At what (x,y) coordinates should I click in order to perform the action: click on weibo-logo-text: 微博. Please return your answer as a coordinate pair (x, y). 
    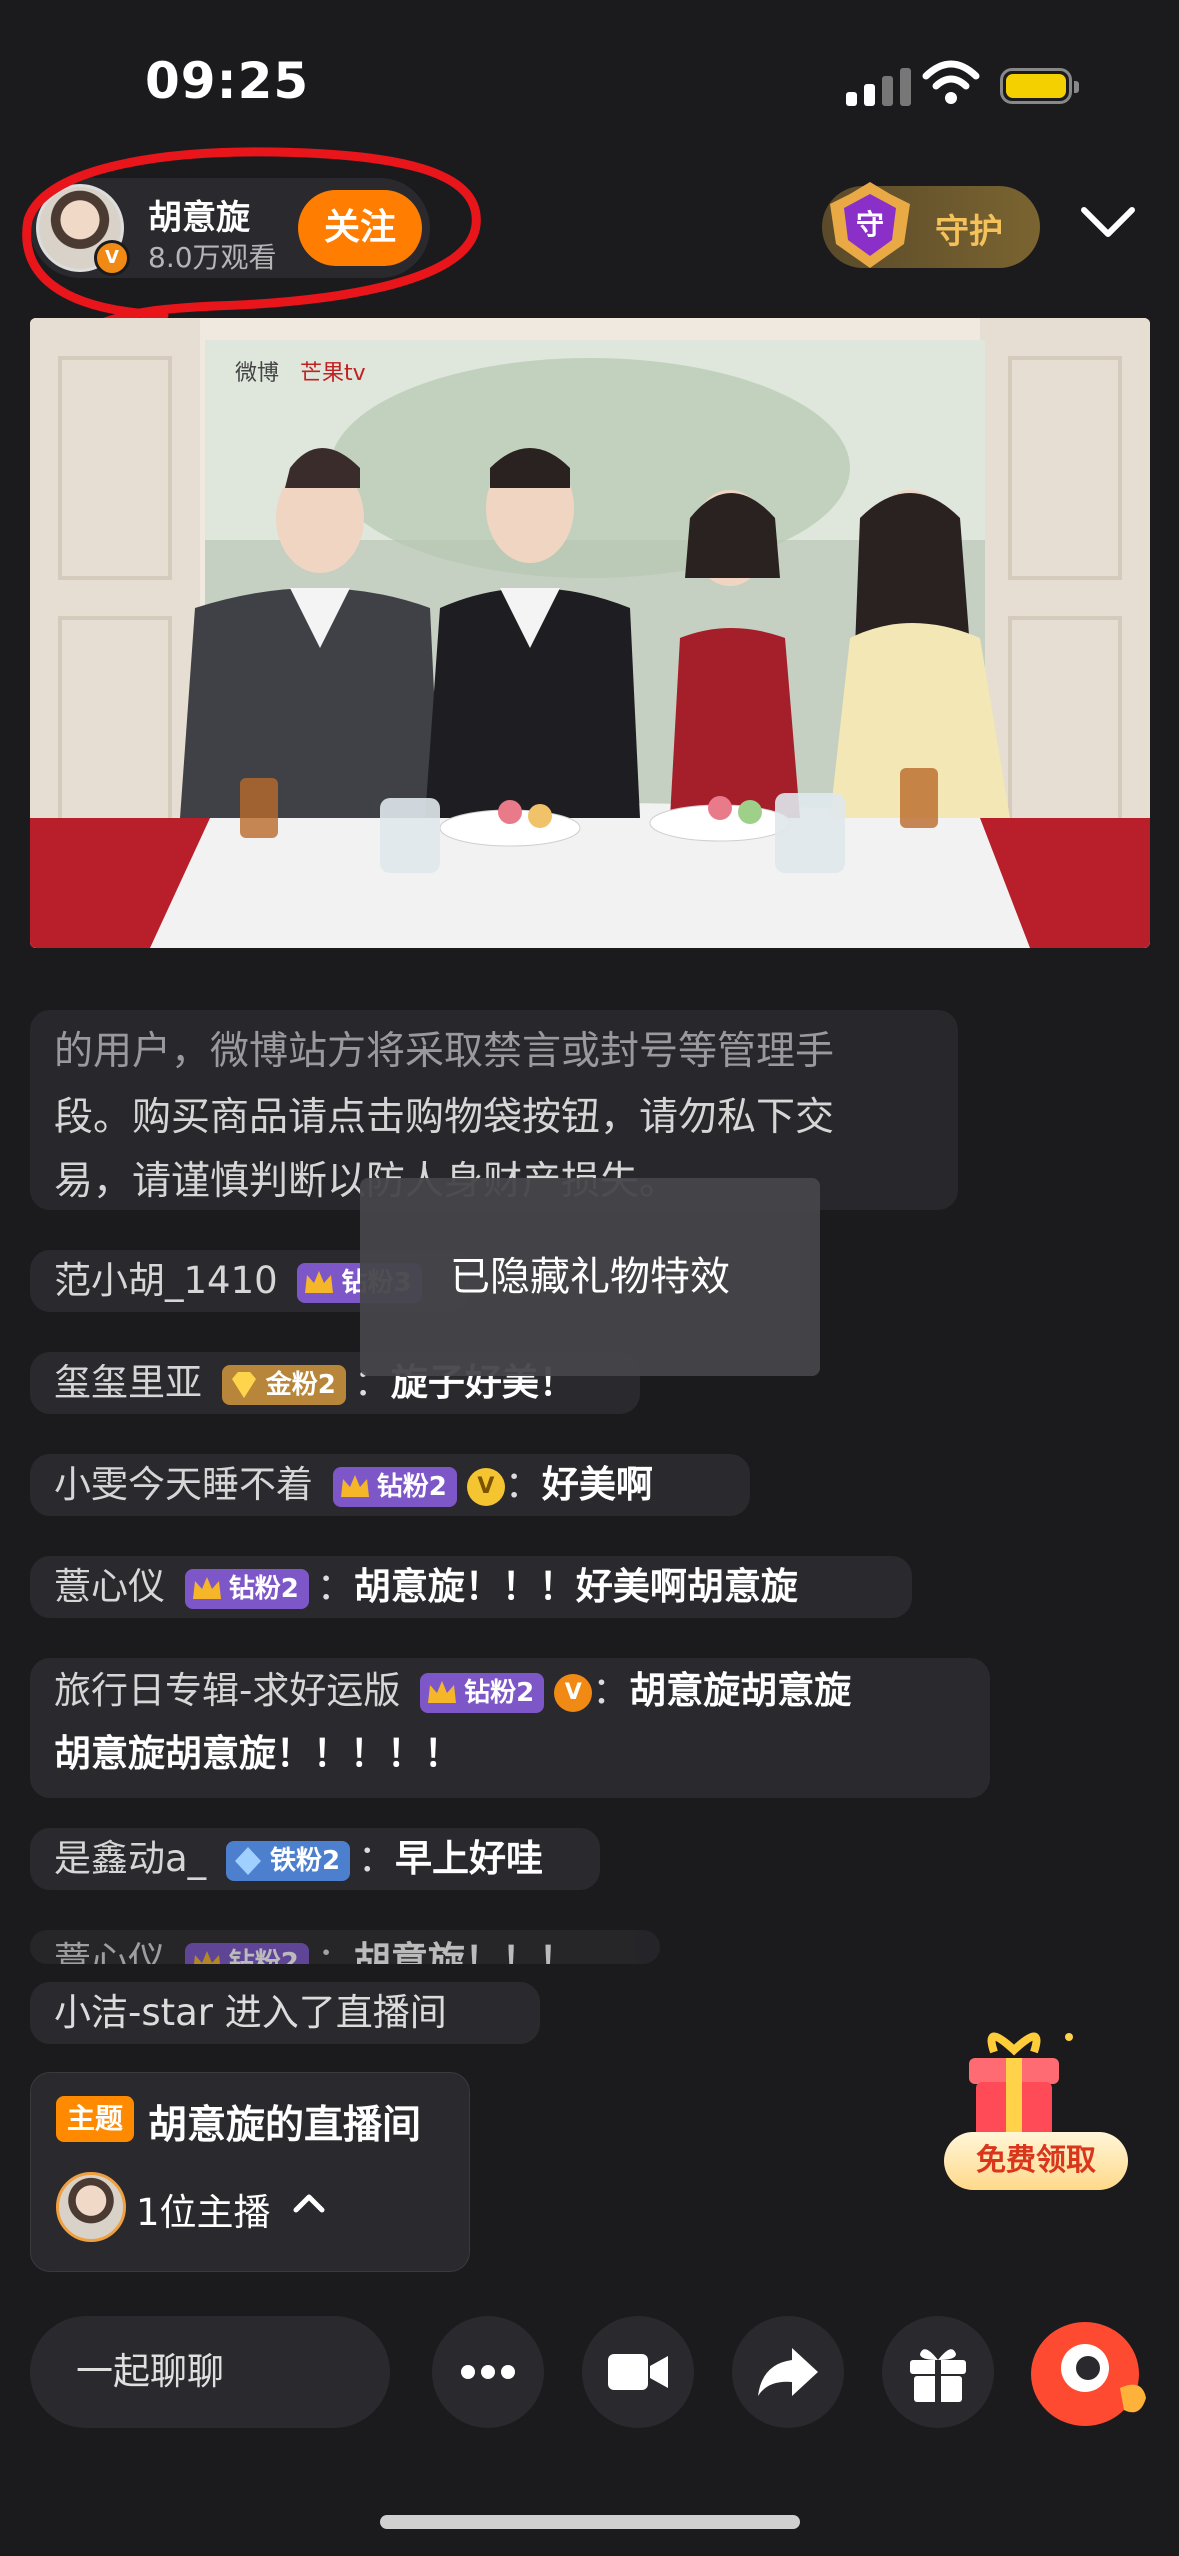
    Looking at the image, I should click on (257, 373).